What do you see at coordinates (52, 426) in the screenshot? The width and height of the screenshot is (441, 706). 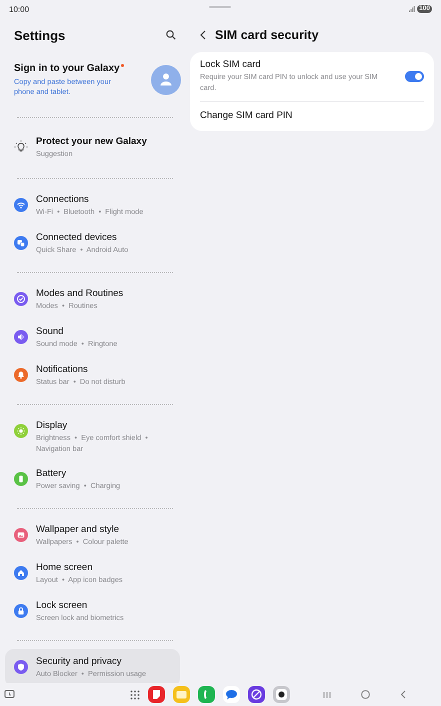 I see `item-title: Display` at bounding box center [52, 426].